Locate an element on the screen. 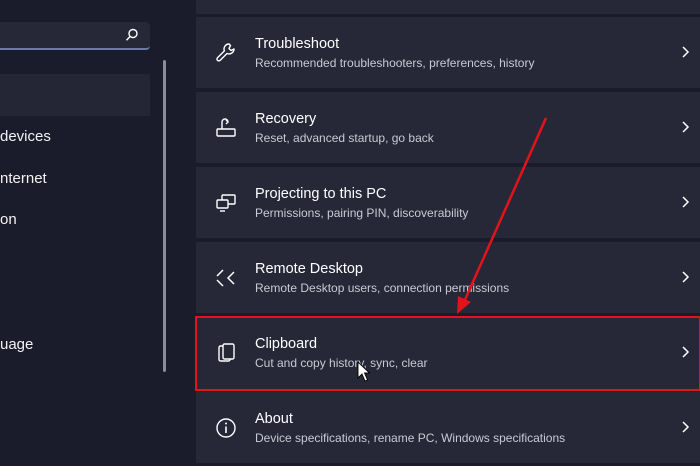 The width and height of the screenshot is (700, 466). info-icon is located at coordinates (226, 428).